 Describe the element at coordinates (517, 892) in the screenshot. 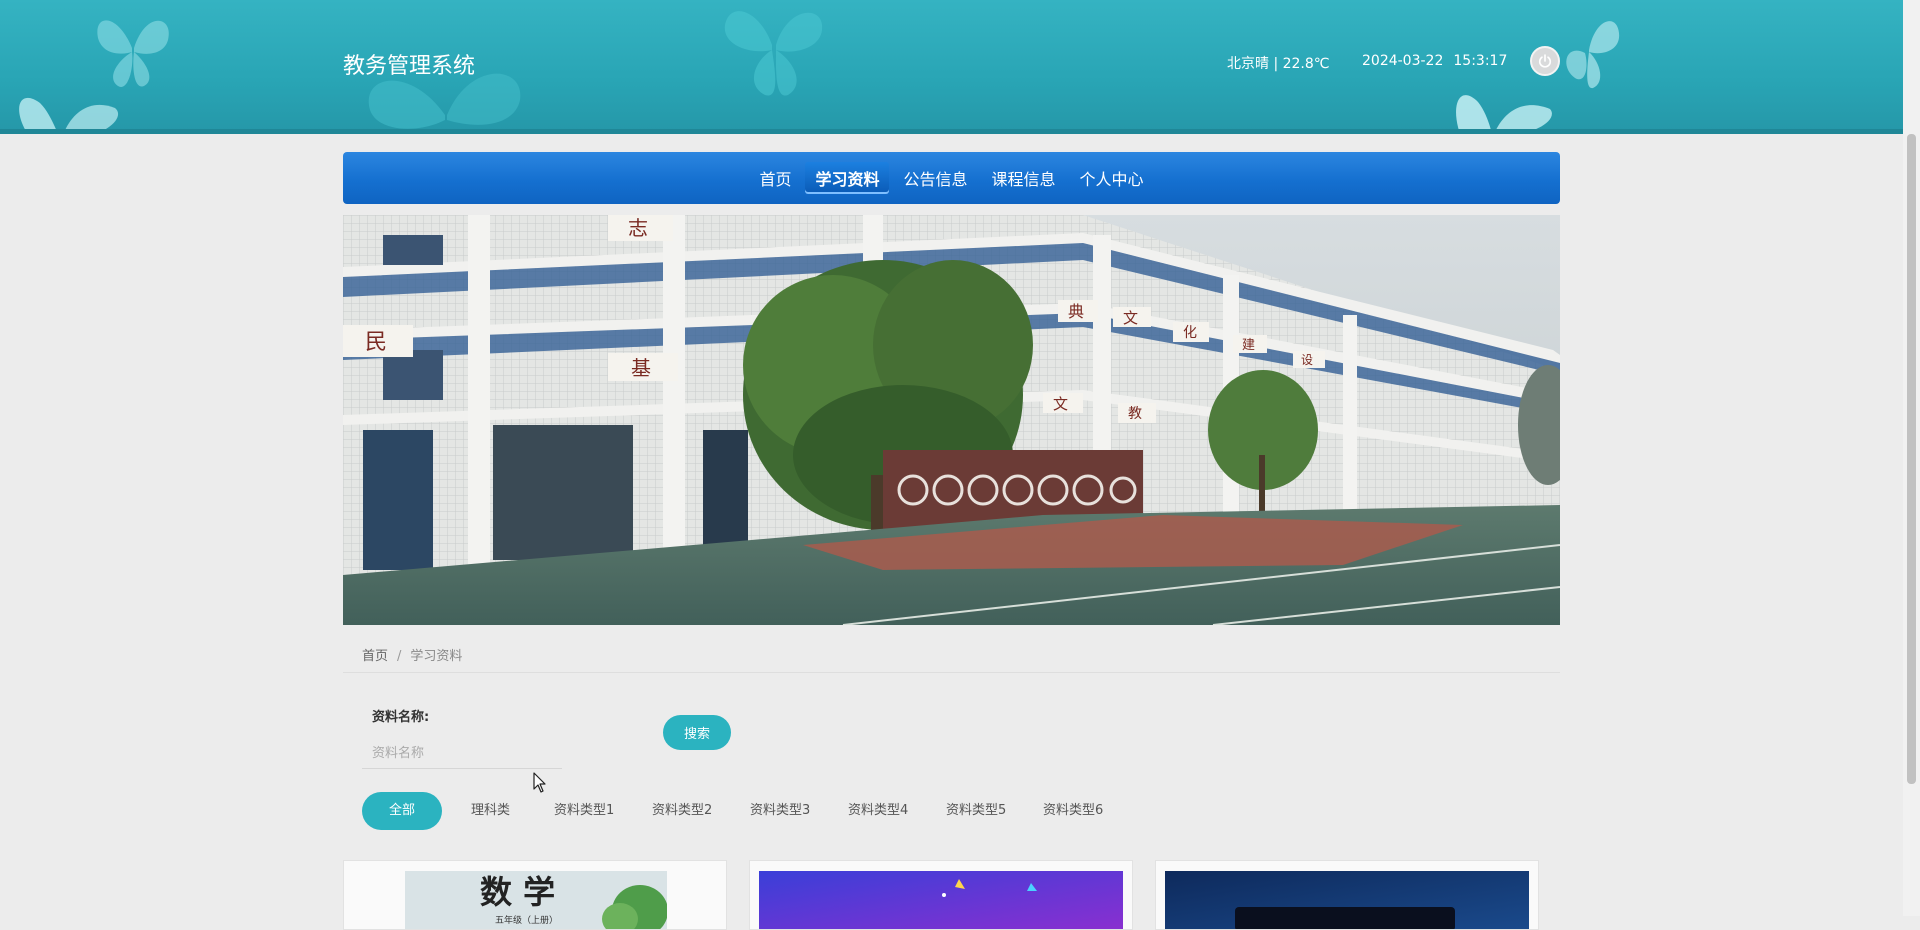

I see `cover-title: 数 学` at that location.